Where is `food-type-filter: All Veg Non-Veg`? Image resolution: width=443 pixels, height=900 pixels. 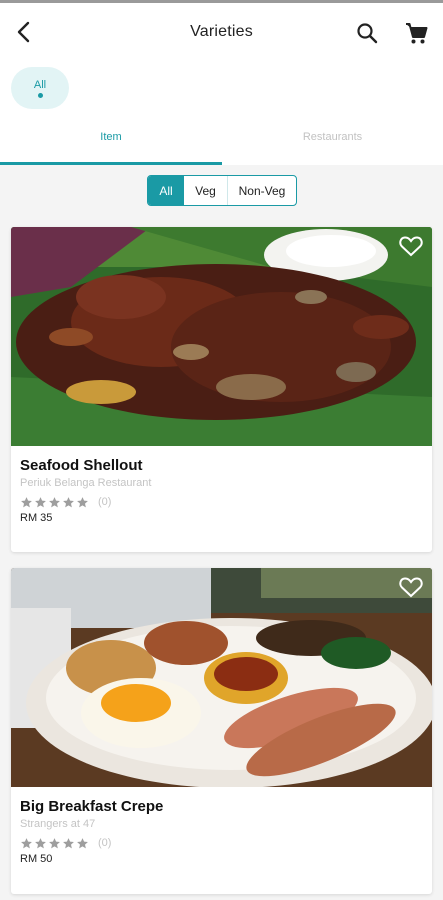 food-type-filter: All Veg Non-Veg is located at coordinates (222, 190).